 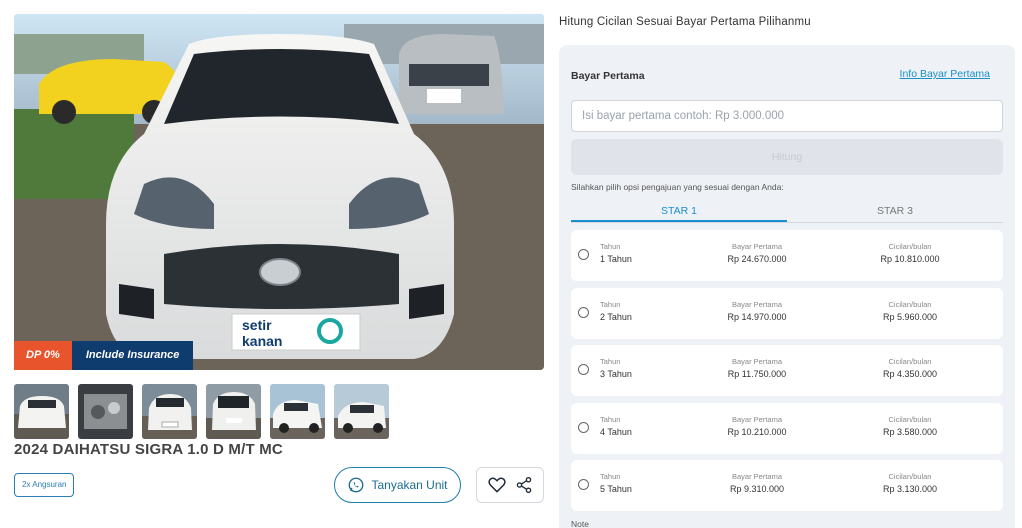 What do you see at coordinates (895, 211) in the screenshot?
I see `tab-star-3: STAR 3` at bounding box center [895, 211].